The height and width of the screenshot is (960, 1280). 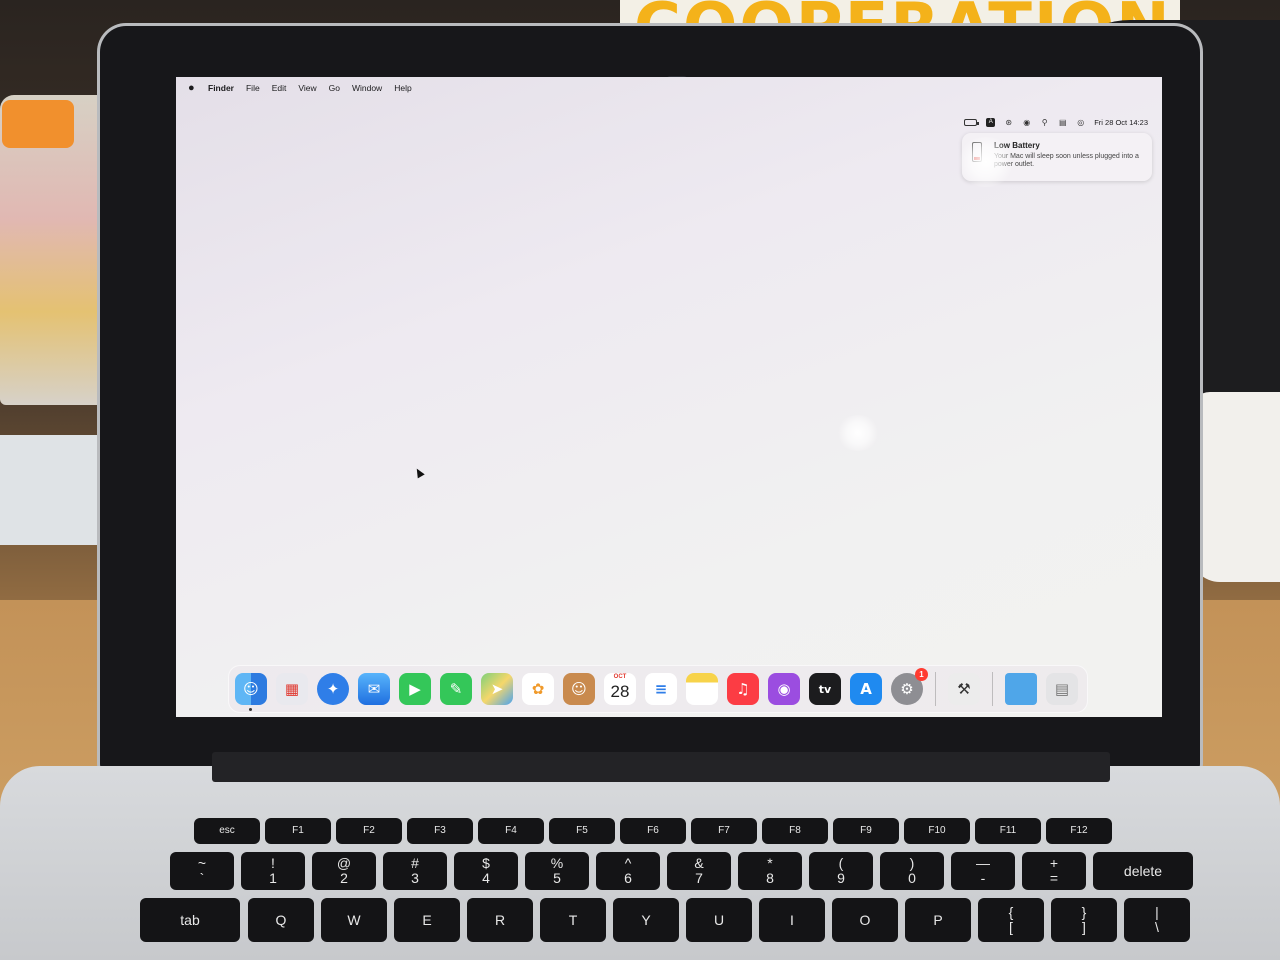 I want to click on key-number-row: ( 9, so click(x=841, y=871).